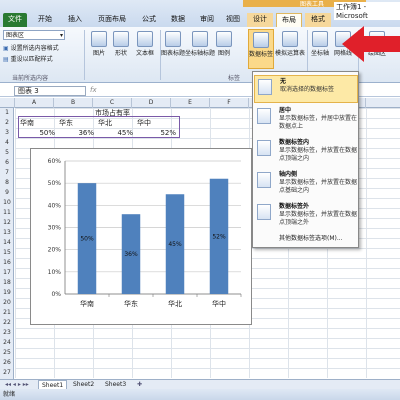 The image size is (400, 400). I want to click on format-selection-label: 设置所选内容格式, so click(34, 48).